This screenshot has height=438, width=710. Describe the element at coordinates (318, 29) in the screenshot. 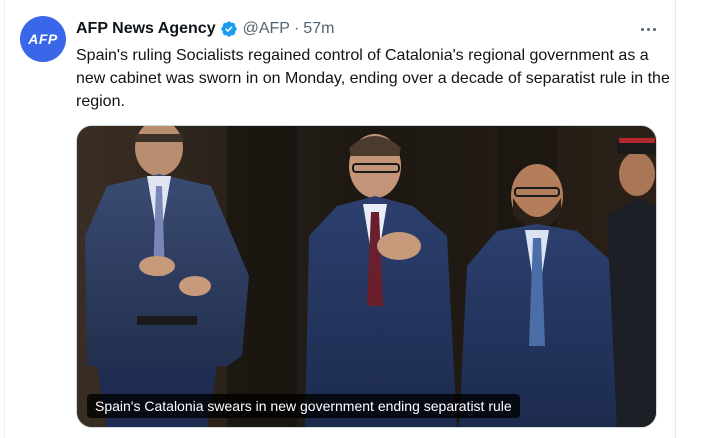

I see `tweet-timestamp: 57m` at that location.